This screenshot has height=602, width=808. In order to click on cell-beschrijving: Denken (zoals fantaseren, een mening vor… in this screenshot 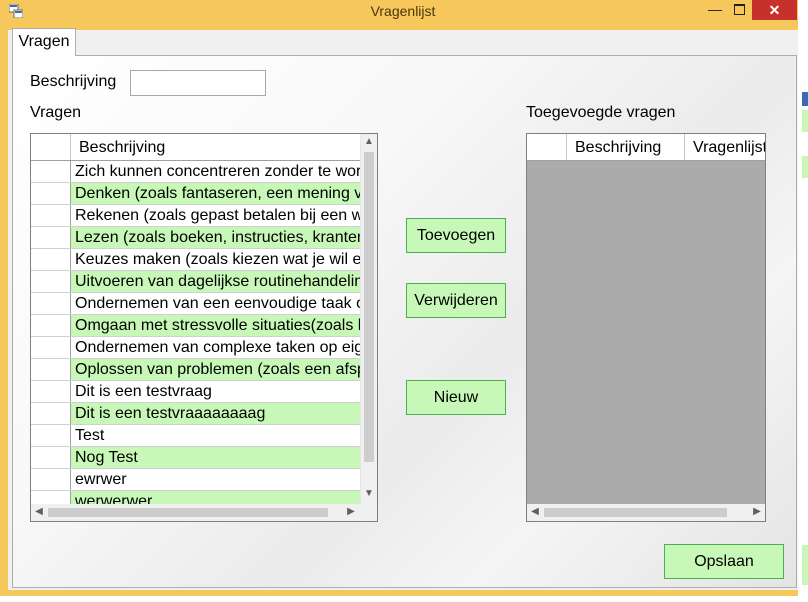, I will do `click(216, 193)`.